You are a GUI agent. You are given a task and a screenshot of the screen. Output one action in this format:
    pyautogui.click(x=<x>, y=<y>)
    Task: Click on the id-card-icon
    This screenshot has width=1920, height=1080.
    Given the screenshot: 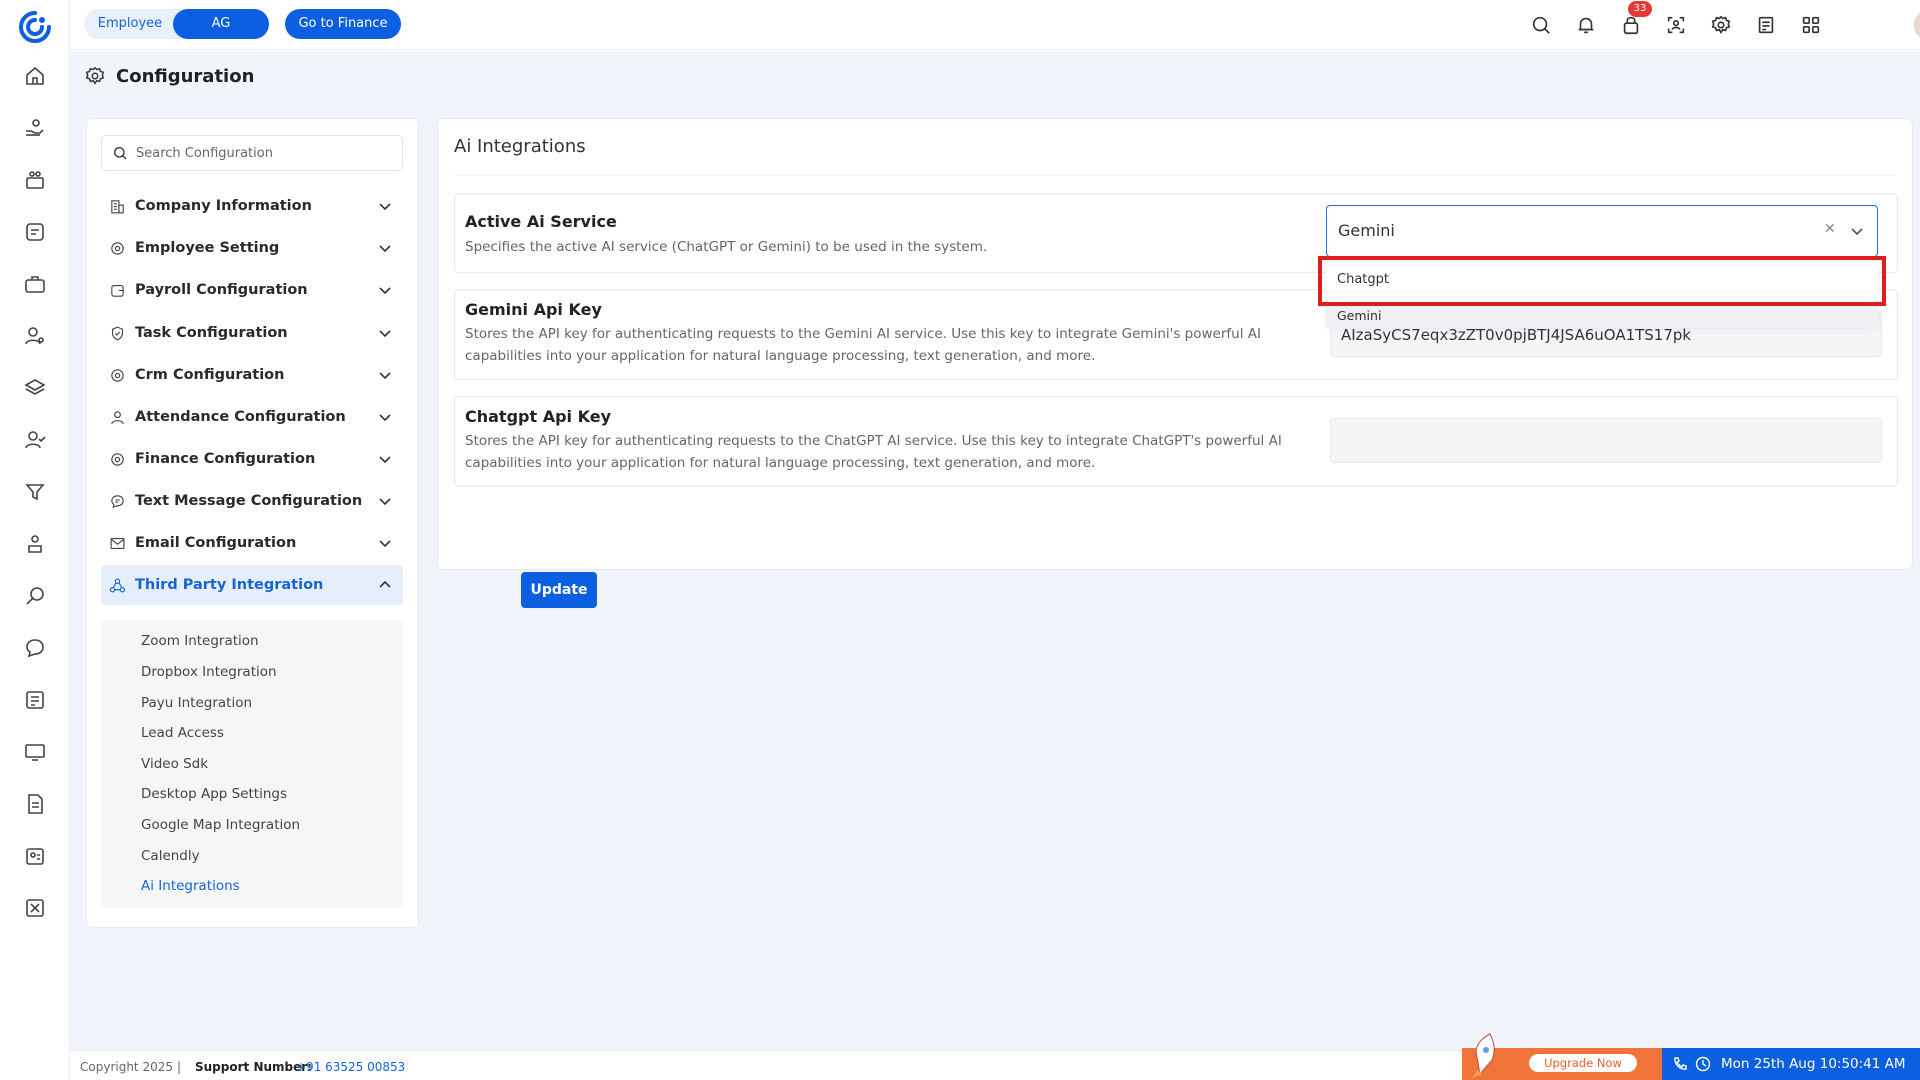 What is the action you would take?
    pyautogui.click(x=35, y=856)
    